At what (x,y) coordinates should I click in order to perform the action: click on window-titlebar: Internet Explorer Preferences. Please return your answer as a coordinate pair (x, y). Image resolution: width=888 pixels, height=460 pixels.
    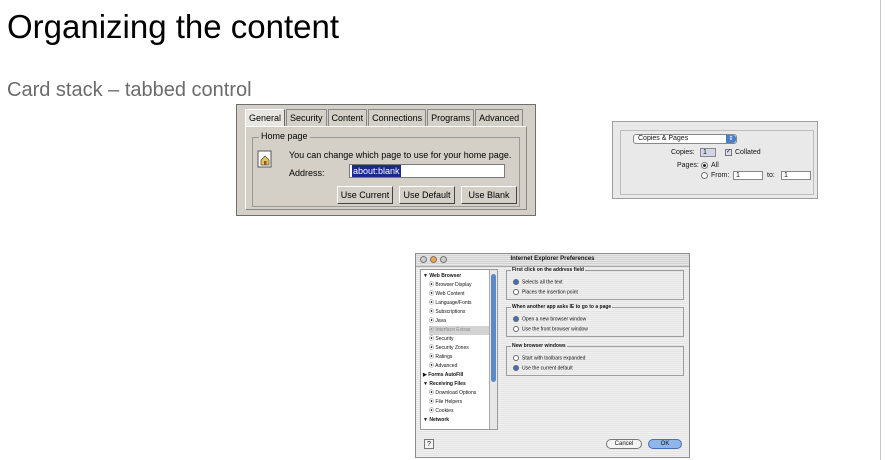
    Looking at the image, I should click on (552, 260).